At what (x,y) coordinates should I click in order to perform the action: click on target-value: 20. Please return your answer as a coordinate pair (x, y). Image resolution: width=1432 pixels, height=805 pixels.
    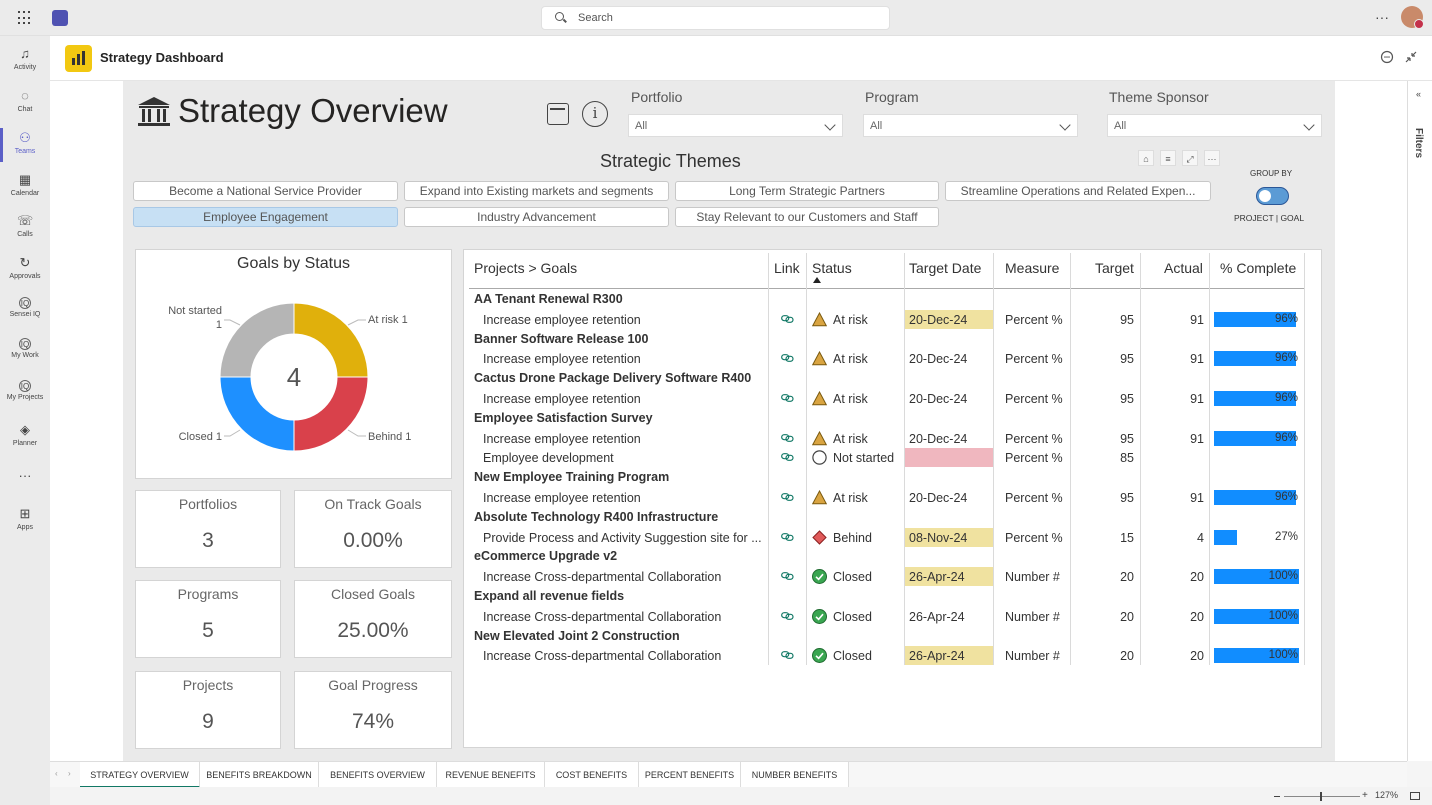
    Looking at the image, I should click on (1127, 656).